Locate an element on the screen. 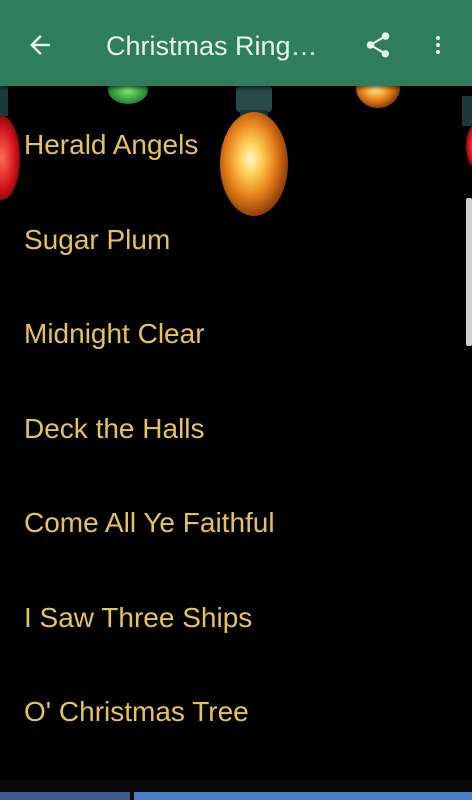  song-title: I Saw Three Ships is located at coordinates (138, 617).